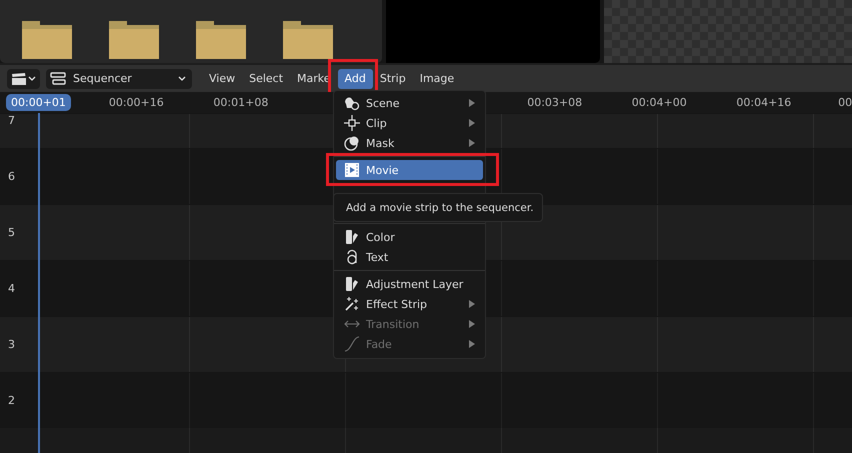 Image resolution: width=852 pixels, height=453 pixels. Describe the element at coordinates (119, 78) in the screenshot. I see `editor-dropdown: Sequencer` at that location.